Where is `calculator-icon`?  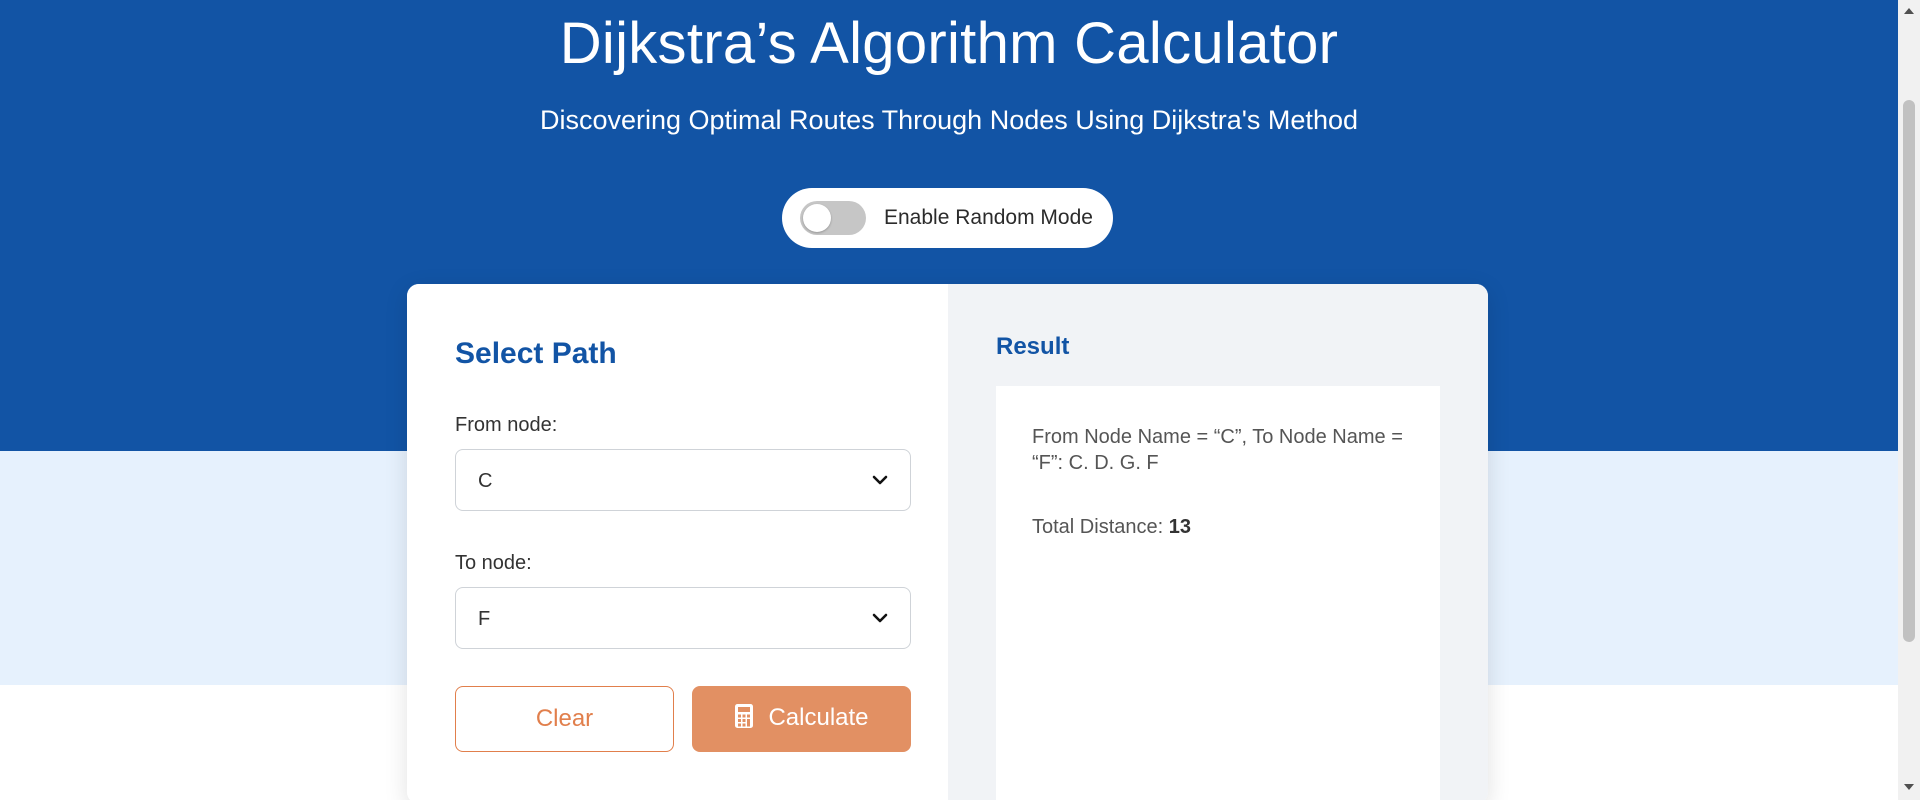 calculator-icon is located at coordinates (744, 715).